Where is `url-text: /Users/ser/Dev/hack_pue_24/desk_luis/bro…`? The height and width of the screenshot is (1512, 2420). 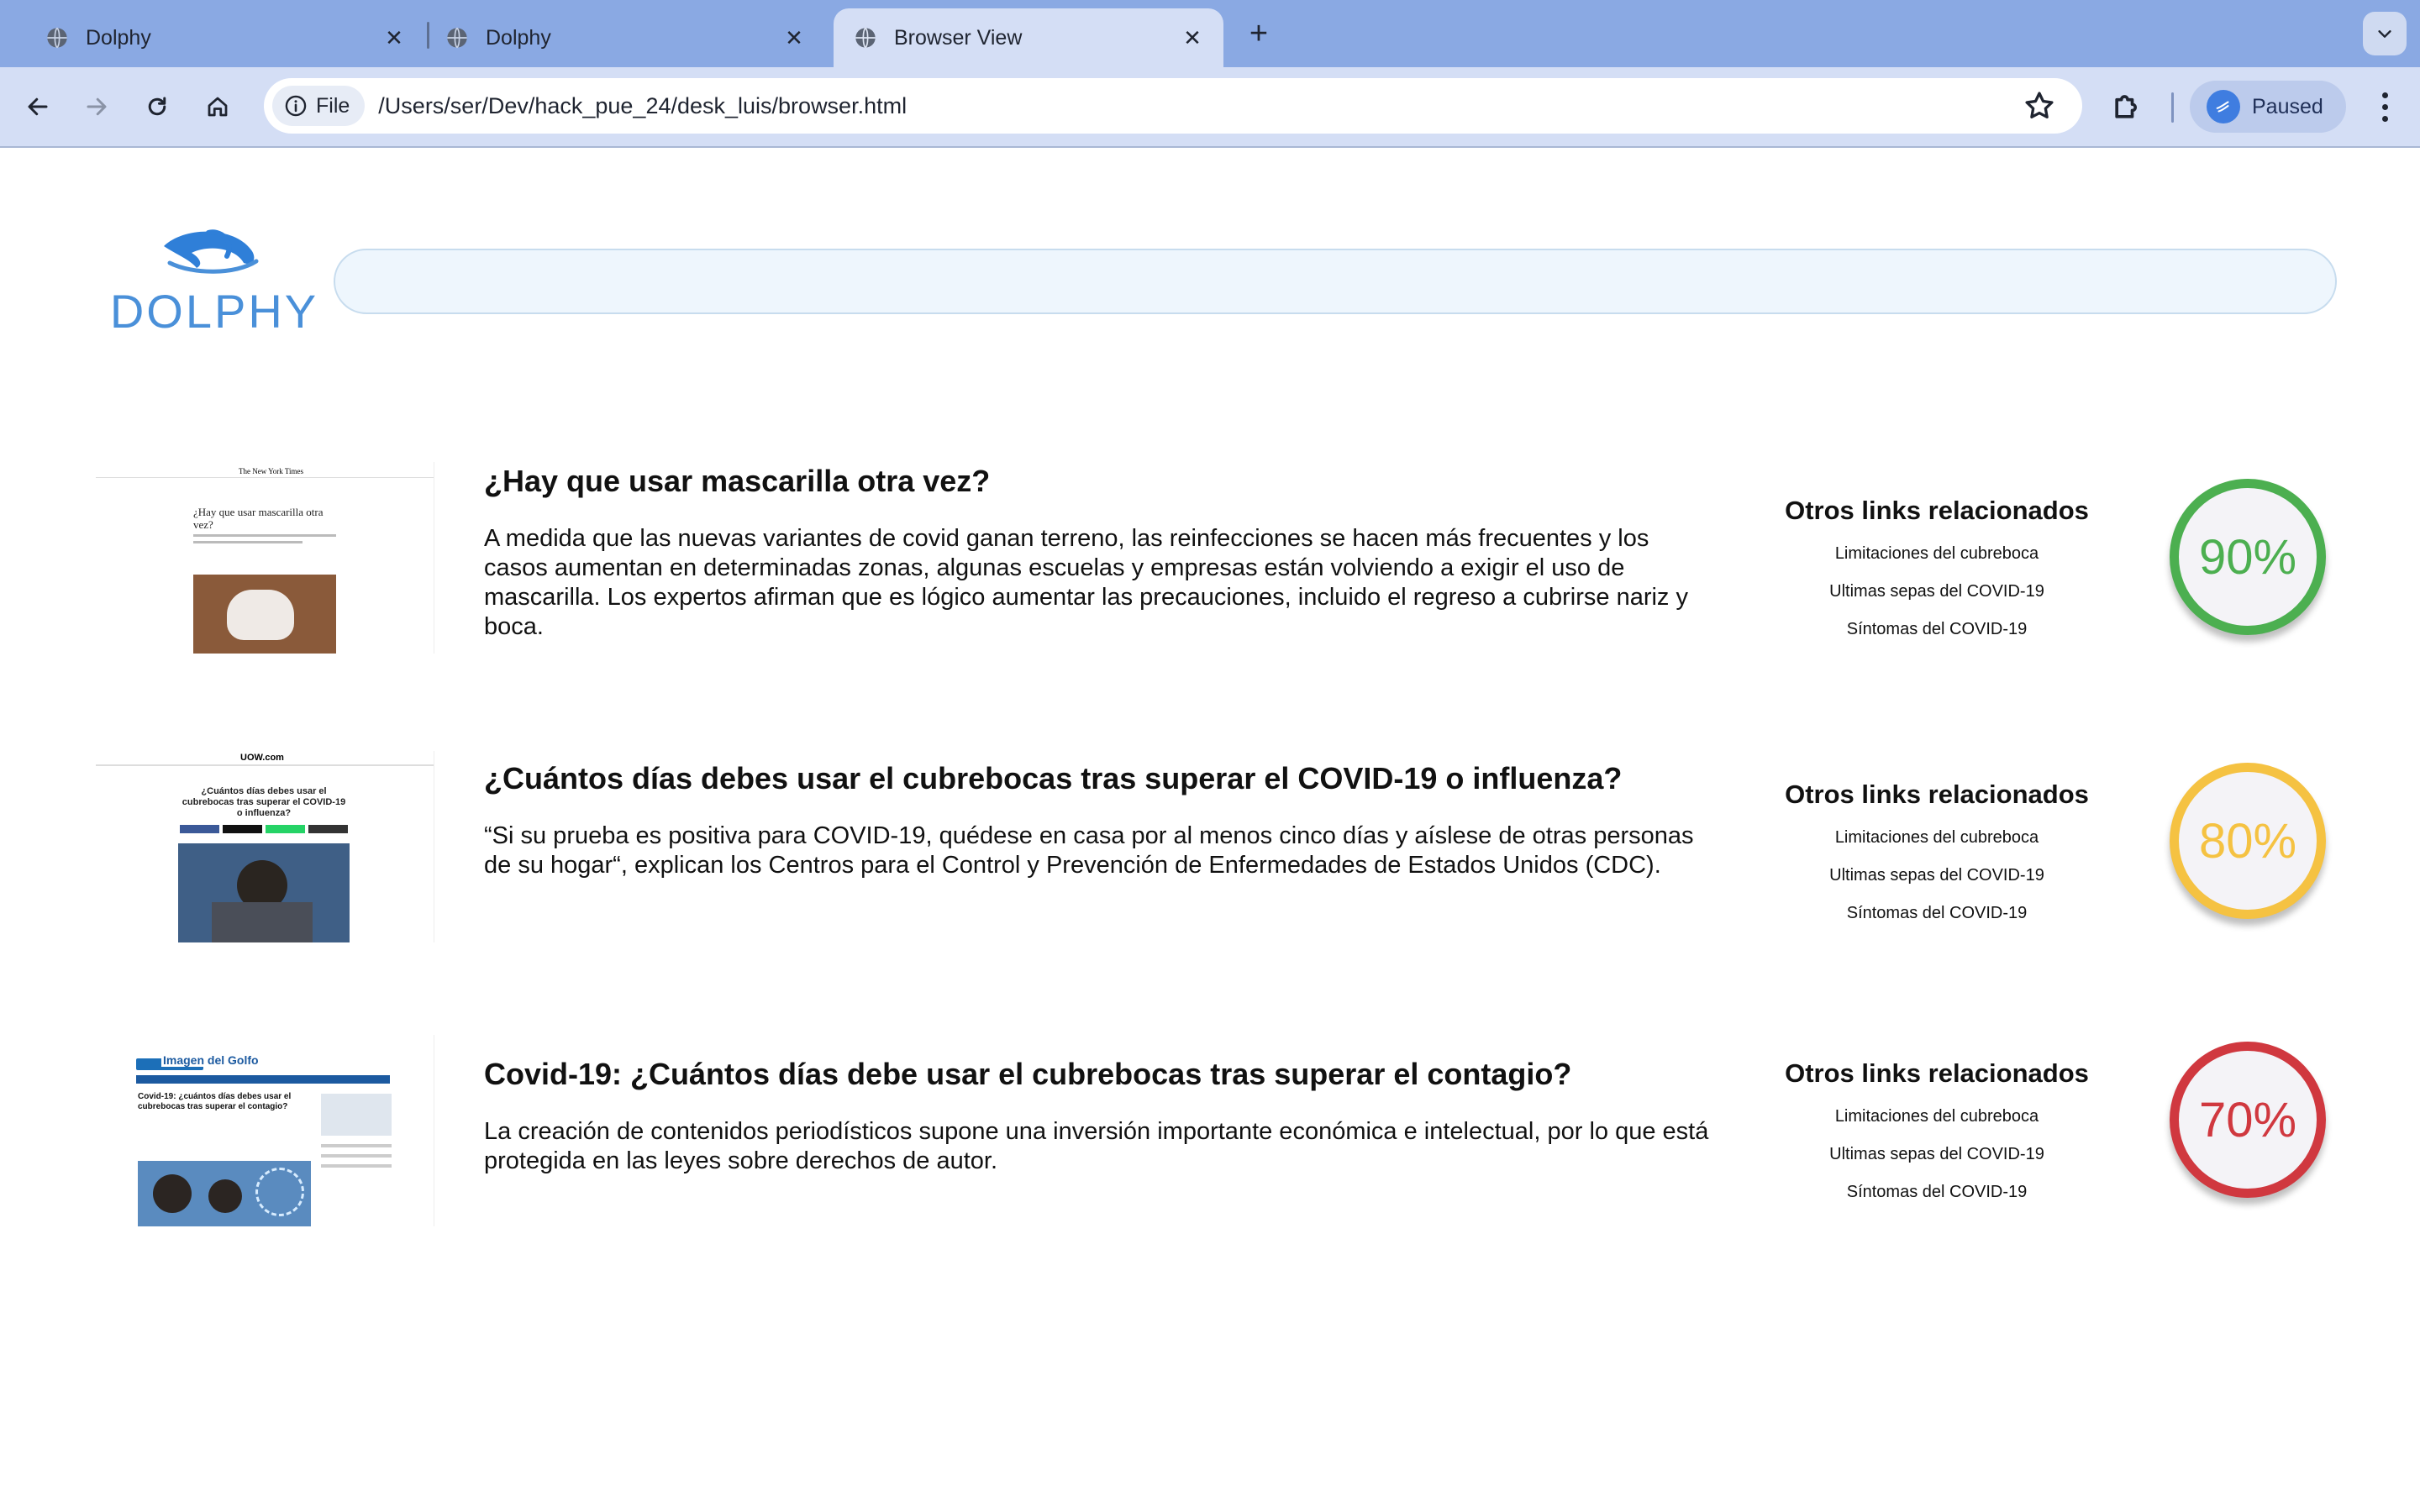
url-text: /Users/ser/Dev/hack_pue_24/desk_luis/bro… is located at coordinates (1200, 106).